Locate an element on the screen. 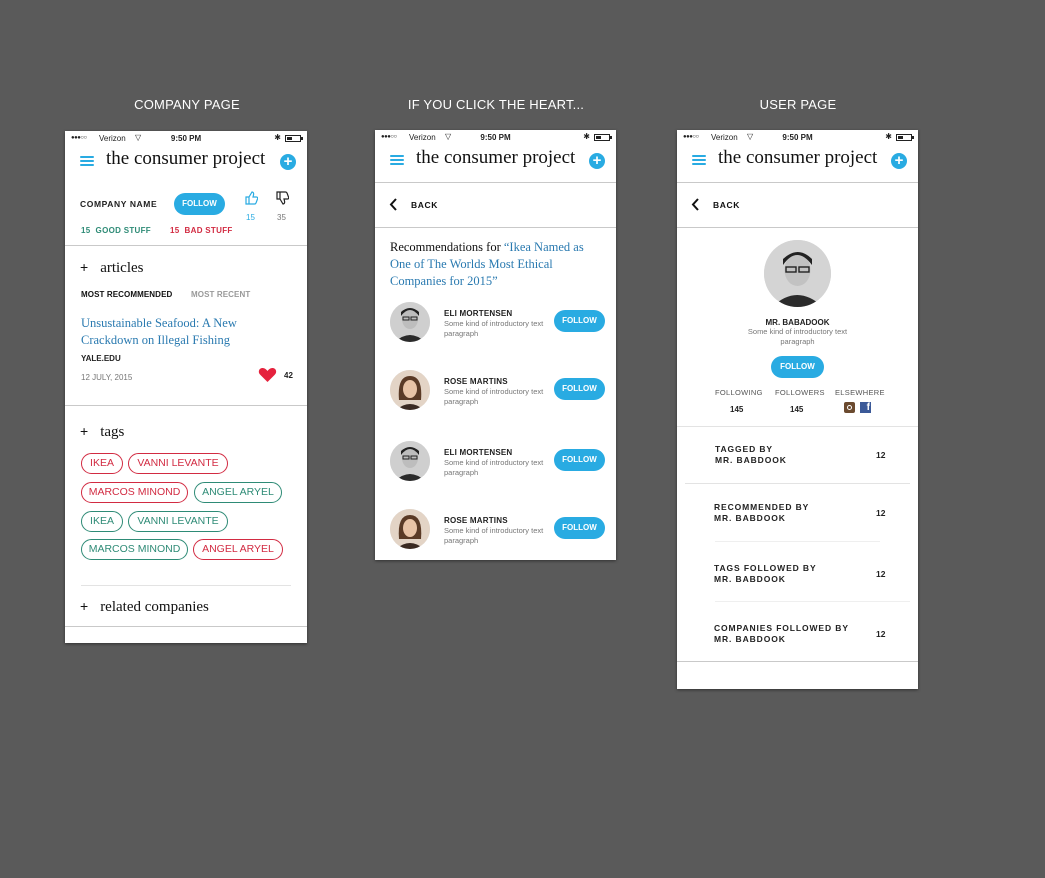 Image resolution: width=1045 pixels, height=878 pixels. articles-section-toggle: + articles is located at coordinates (112, 268).